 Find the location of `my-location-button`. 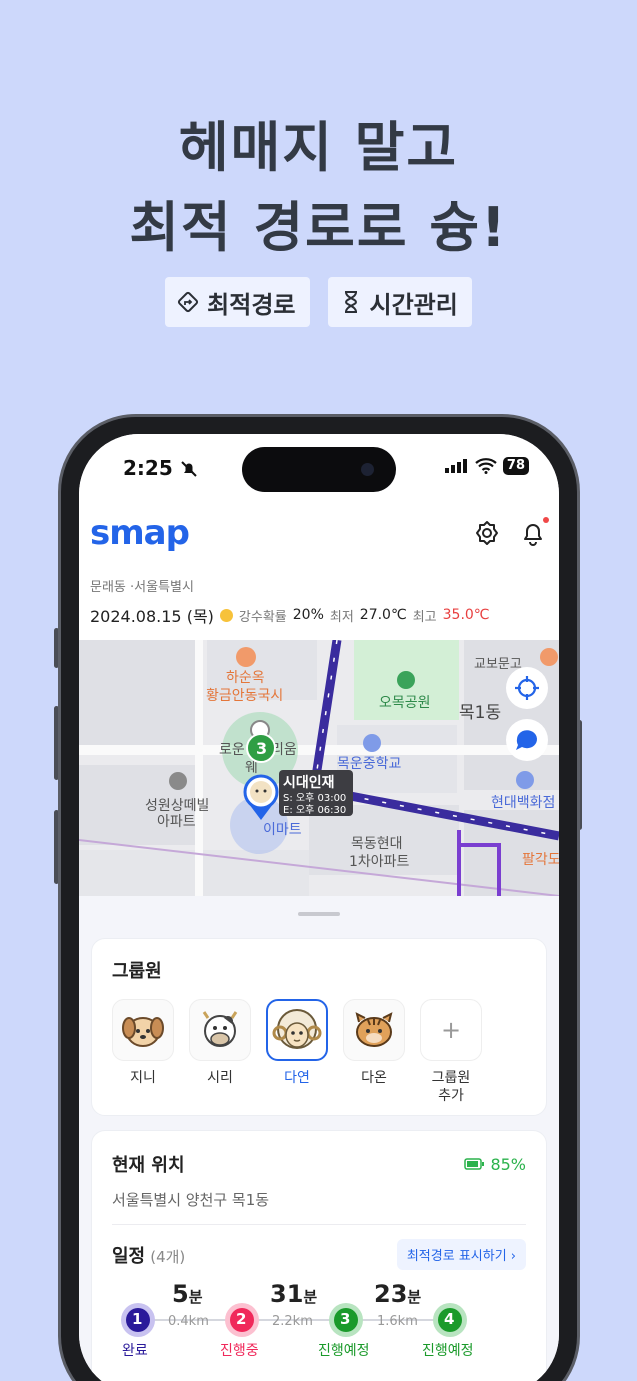

my-location-button is located at coordinates (527, 688).